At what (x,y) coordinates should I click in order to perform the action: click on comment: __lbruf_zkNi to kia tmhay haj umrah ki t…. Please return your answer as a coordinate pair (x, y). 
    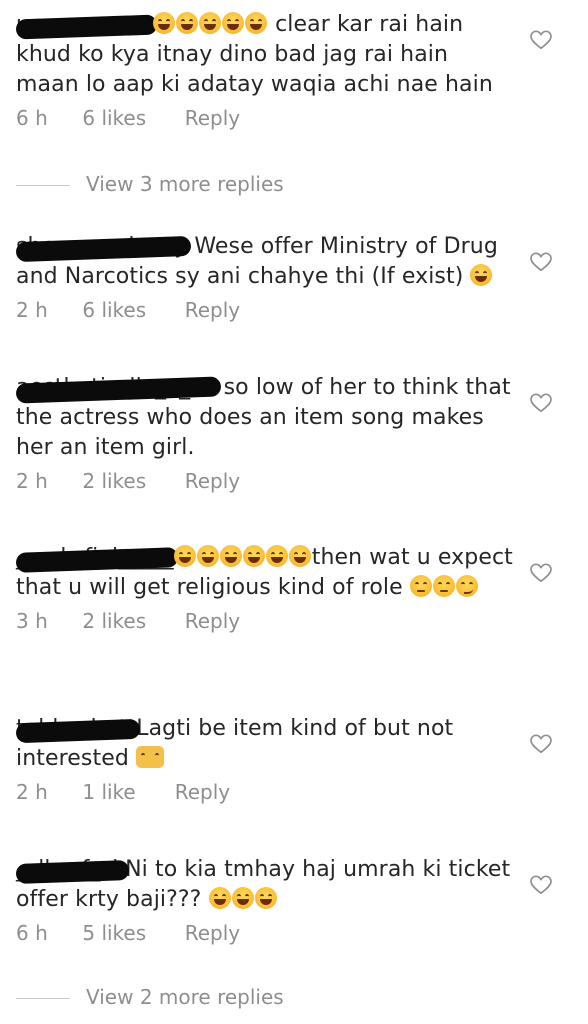
    Looking at the image, I should click on (265, 903).